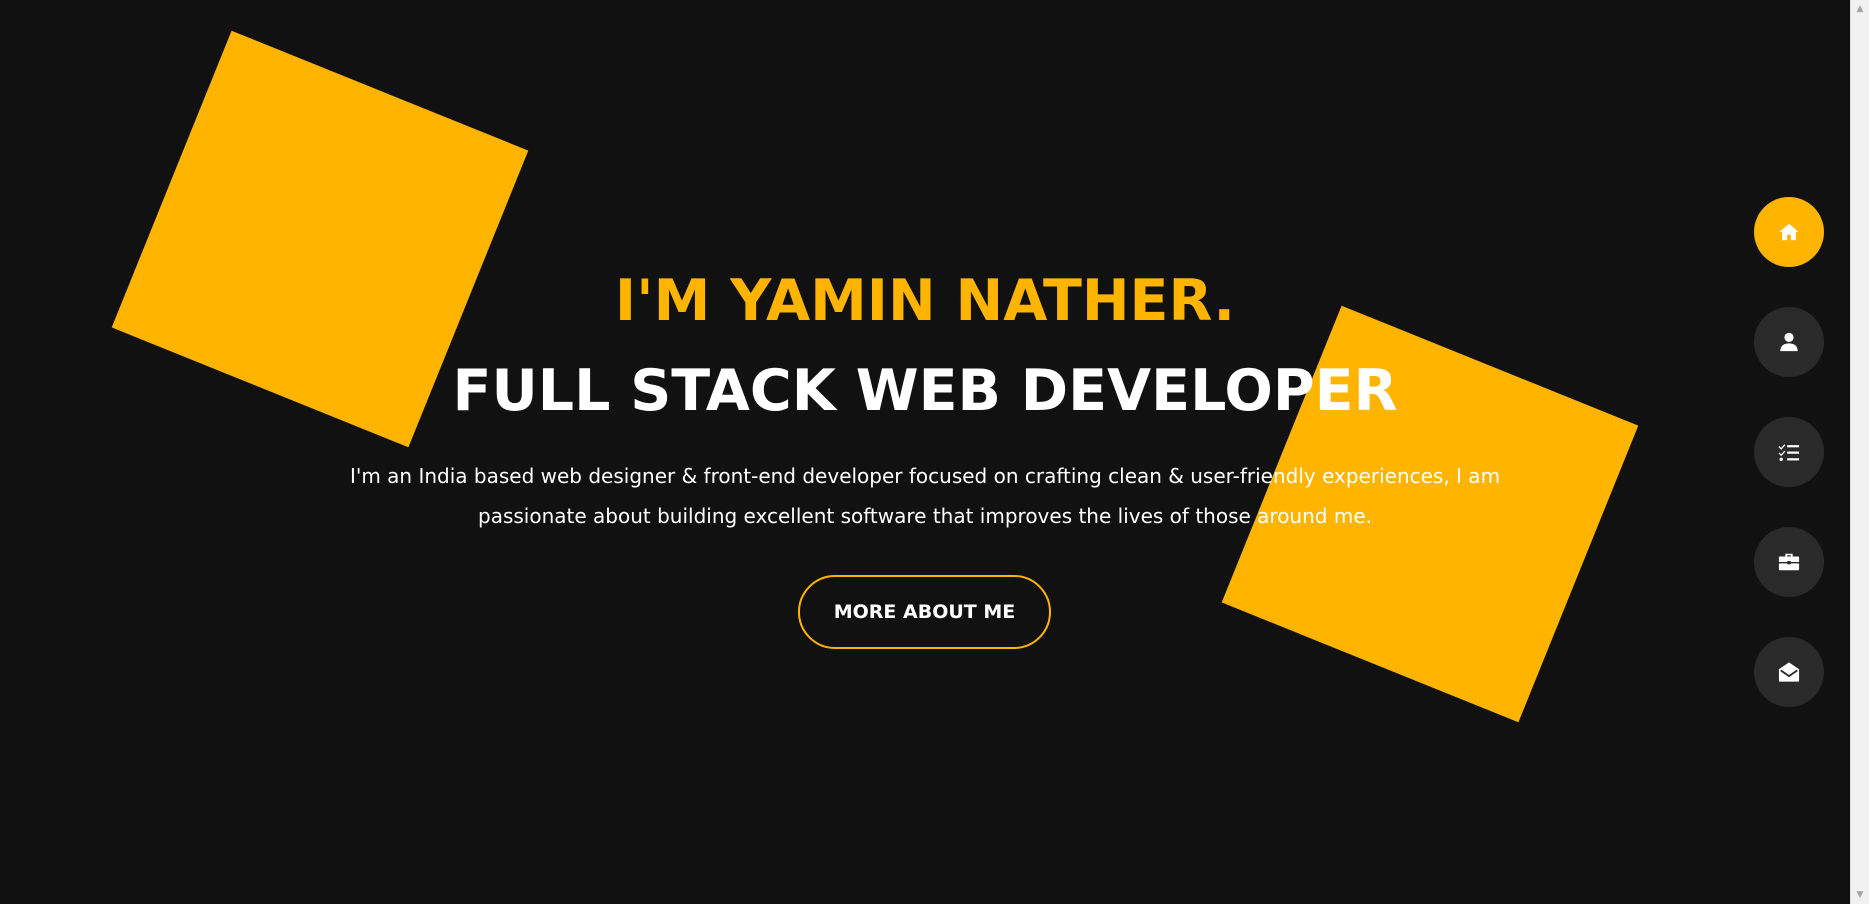 Image resolution: width=1869 pixels, height=904 pixels. What do you see at coordinates (1859, 452) in the screenshot?
I see `vertical-scrollbar: ▲ ▼` at bounding box center [1859, 452].